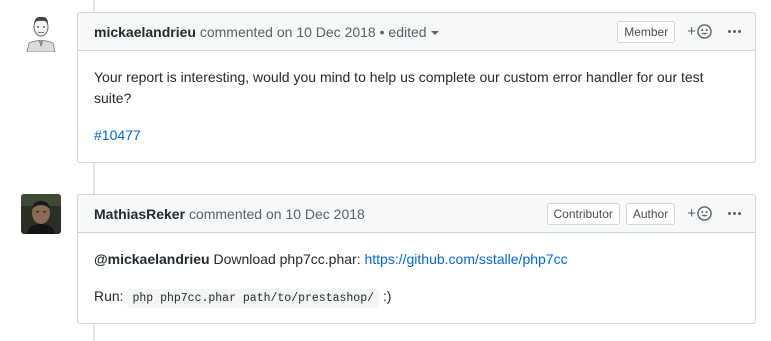 This screenshot has width=771, height=341. Describe the element at coordinates (434, 32) in the screenshot. I see `caret-down-icon` at that location.